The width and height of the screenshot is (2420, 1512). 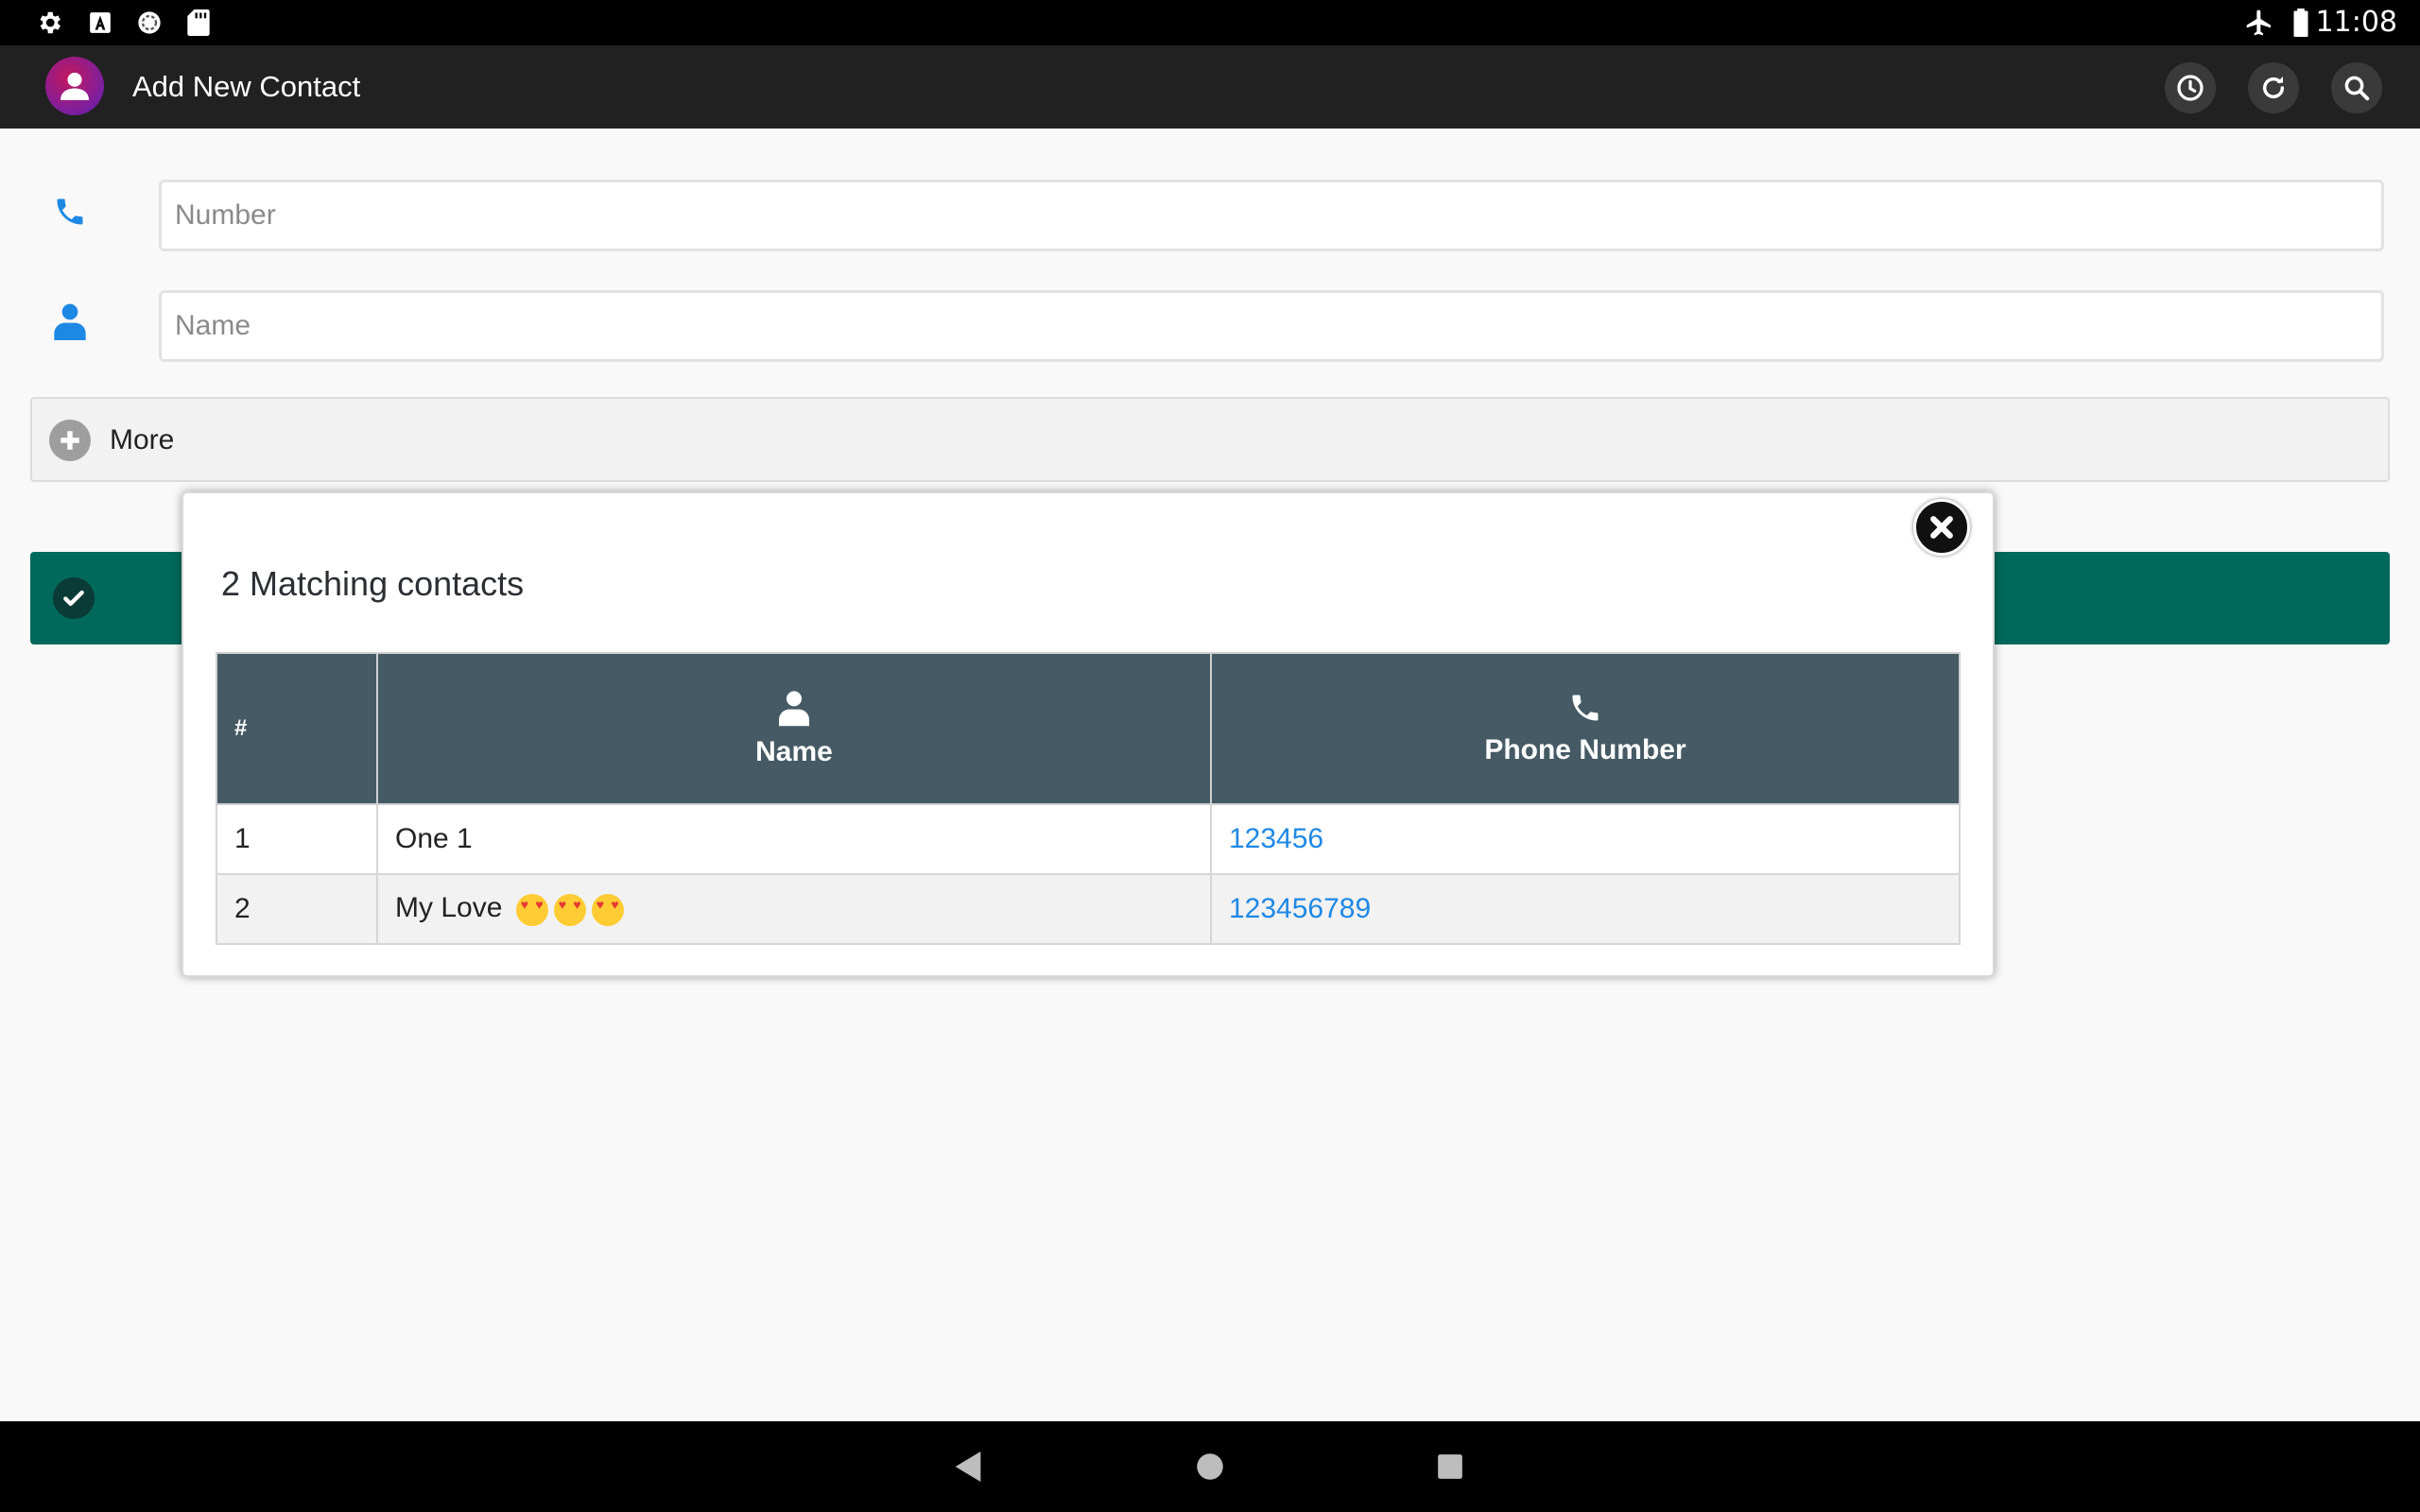 I want to click on back-triangle-icon, so click(x=968, y=1467).